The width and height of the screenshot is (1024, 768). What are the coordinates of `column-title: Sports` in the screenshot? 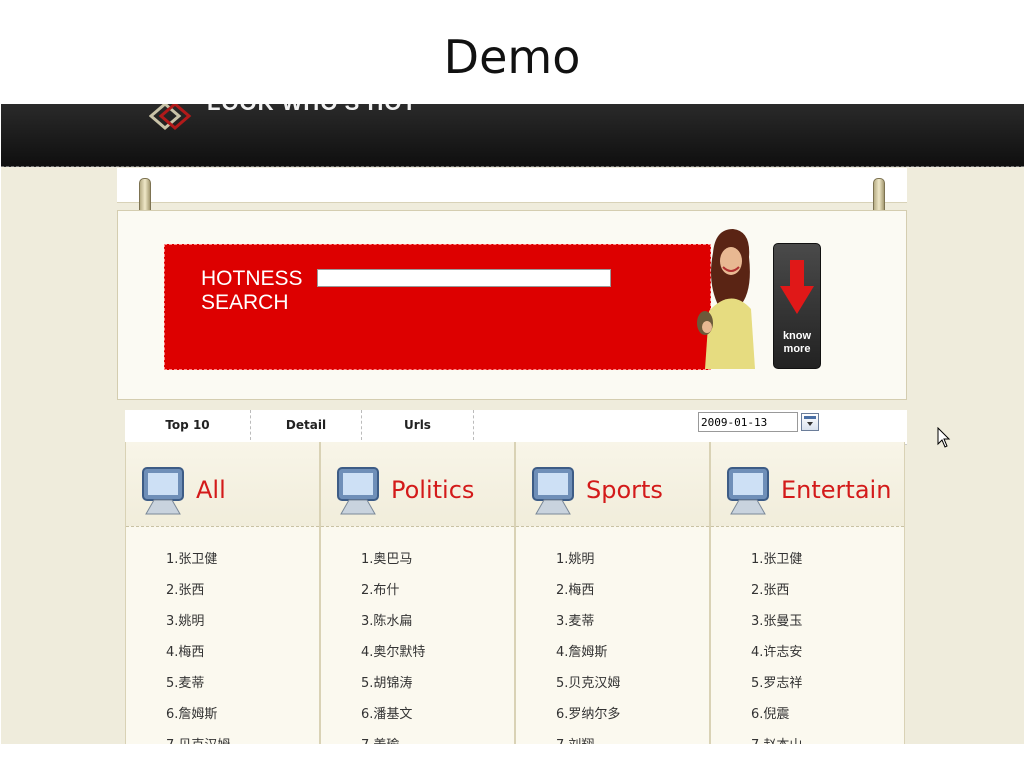 It's located at (624, 490).